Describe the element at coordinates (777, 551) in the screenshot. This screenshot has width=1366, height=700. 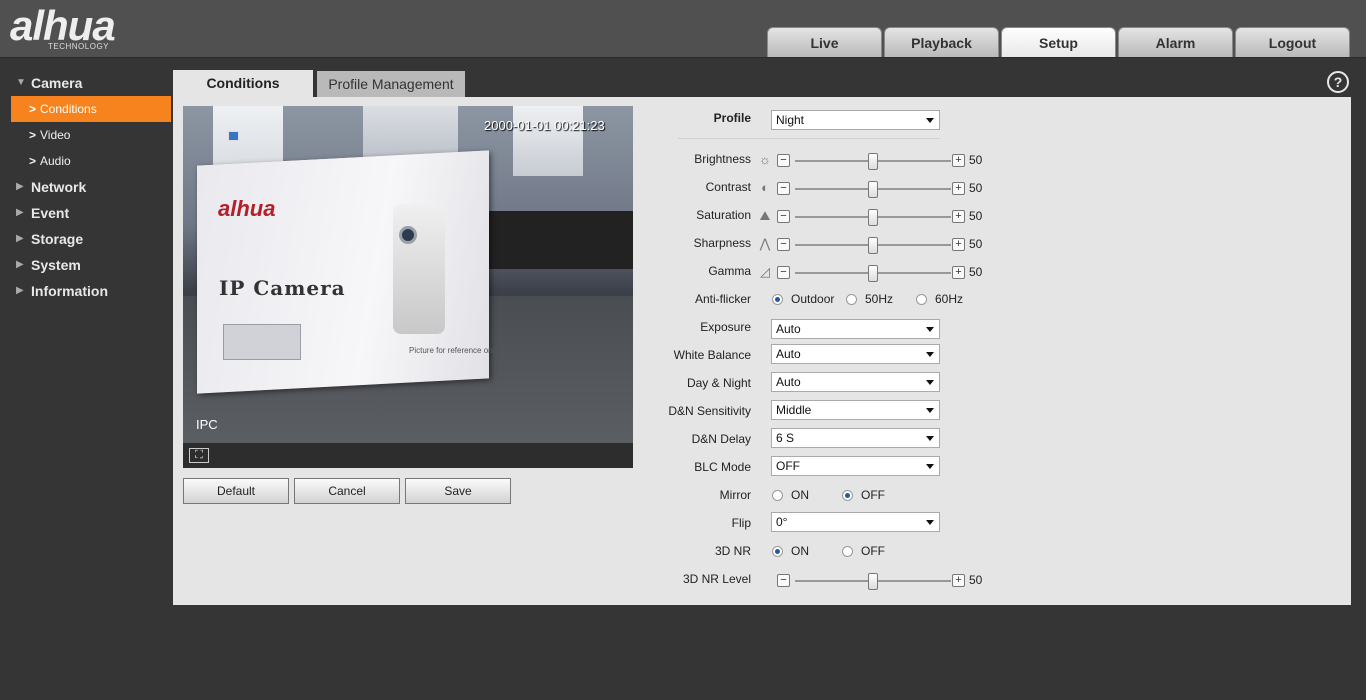
I see `nr3d-on-radio` at that location.